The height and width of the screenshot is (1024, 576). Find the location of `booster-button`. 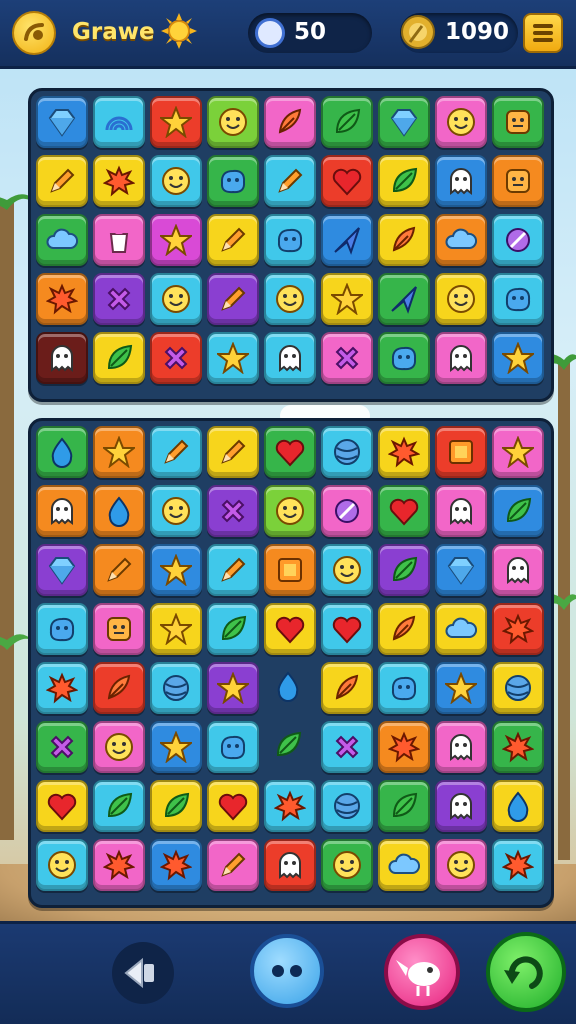

booster-button is located at coordinates (422, 972).